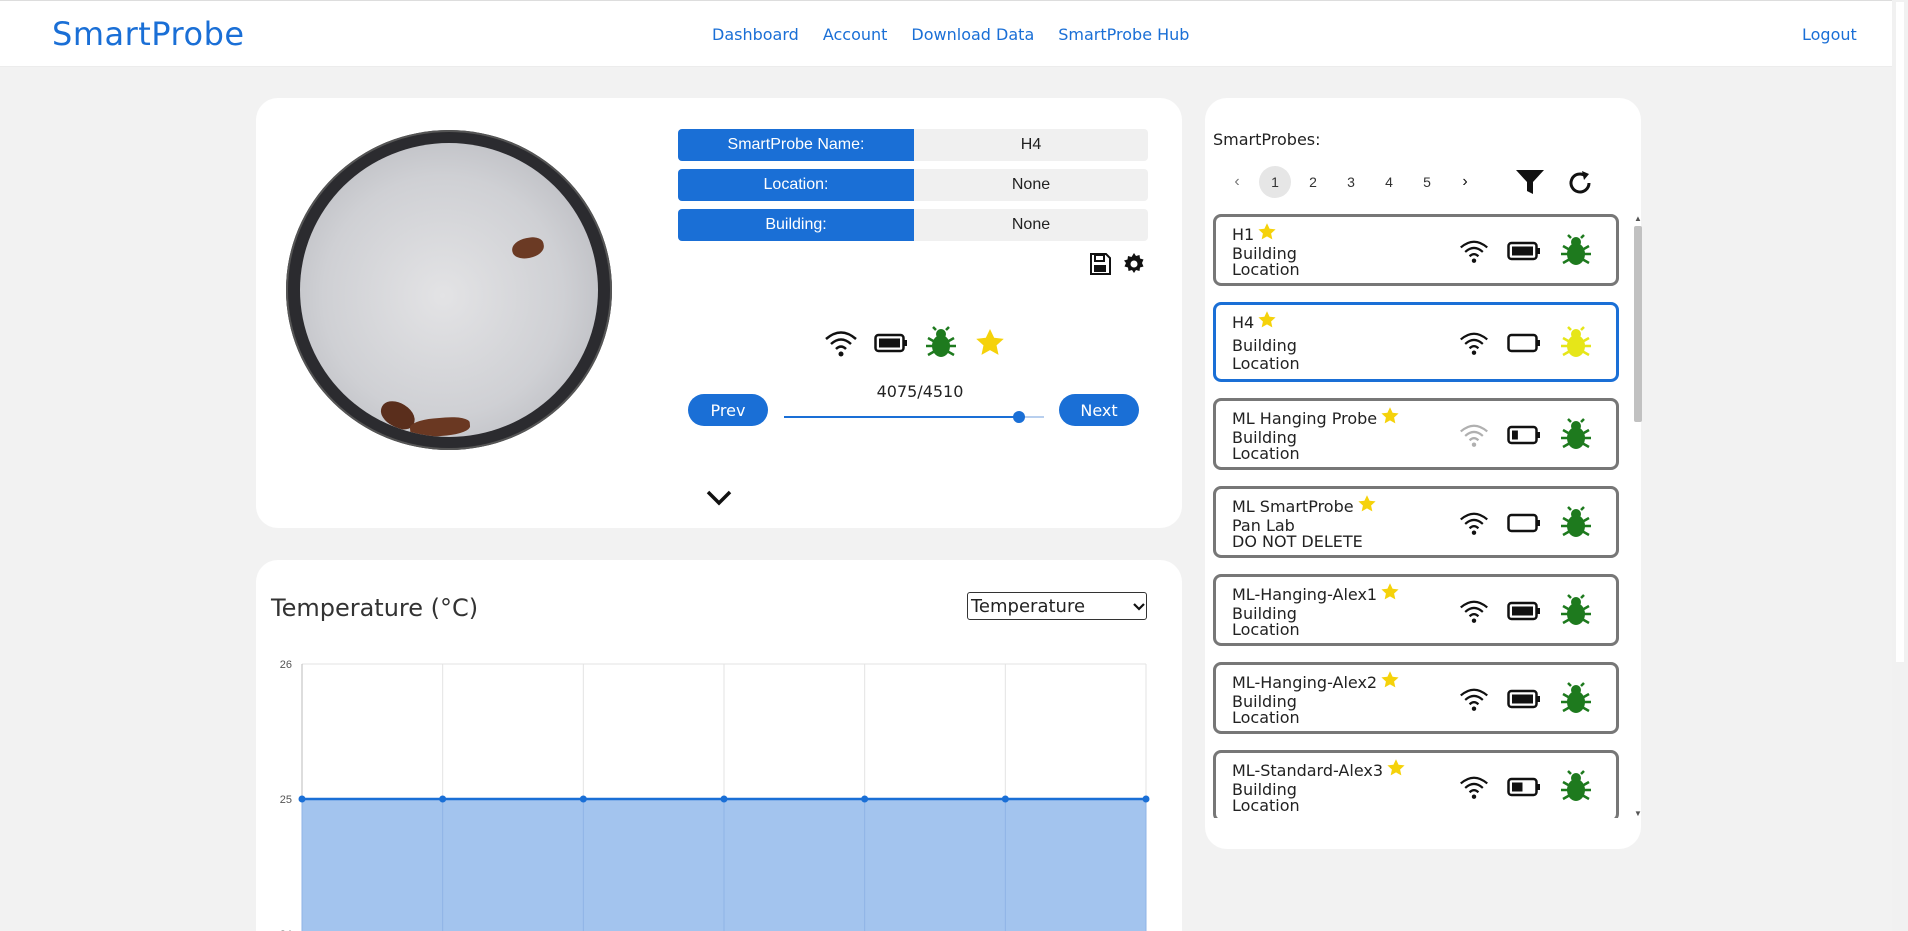 The width and height of the screenshot is (1908, 931). I want to click on info-value-name: H4, so click(1031, 145).